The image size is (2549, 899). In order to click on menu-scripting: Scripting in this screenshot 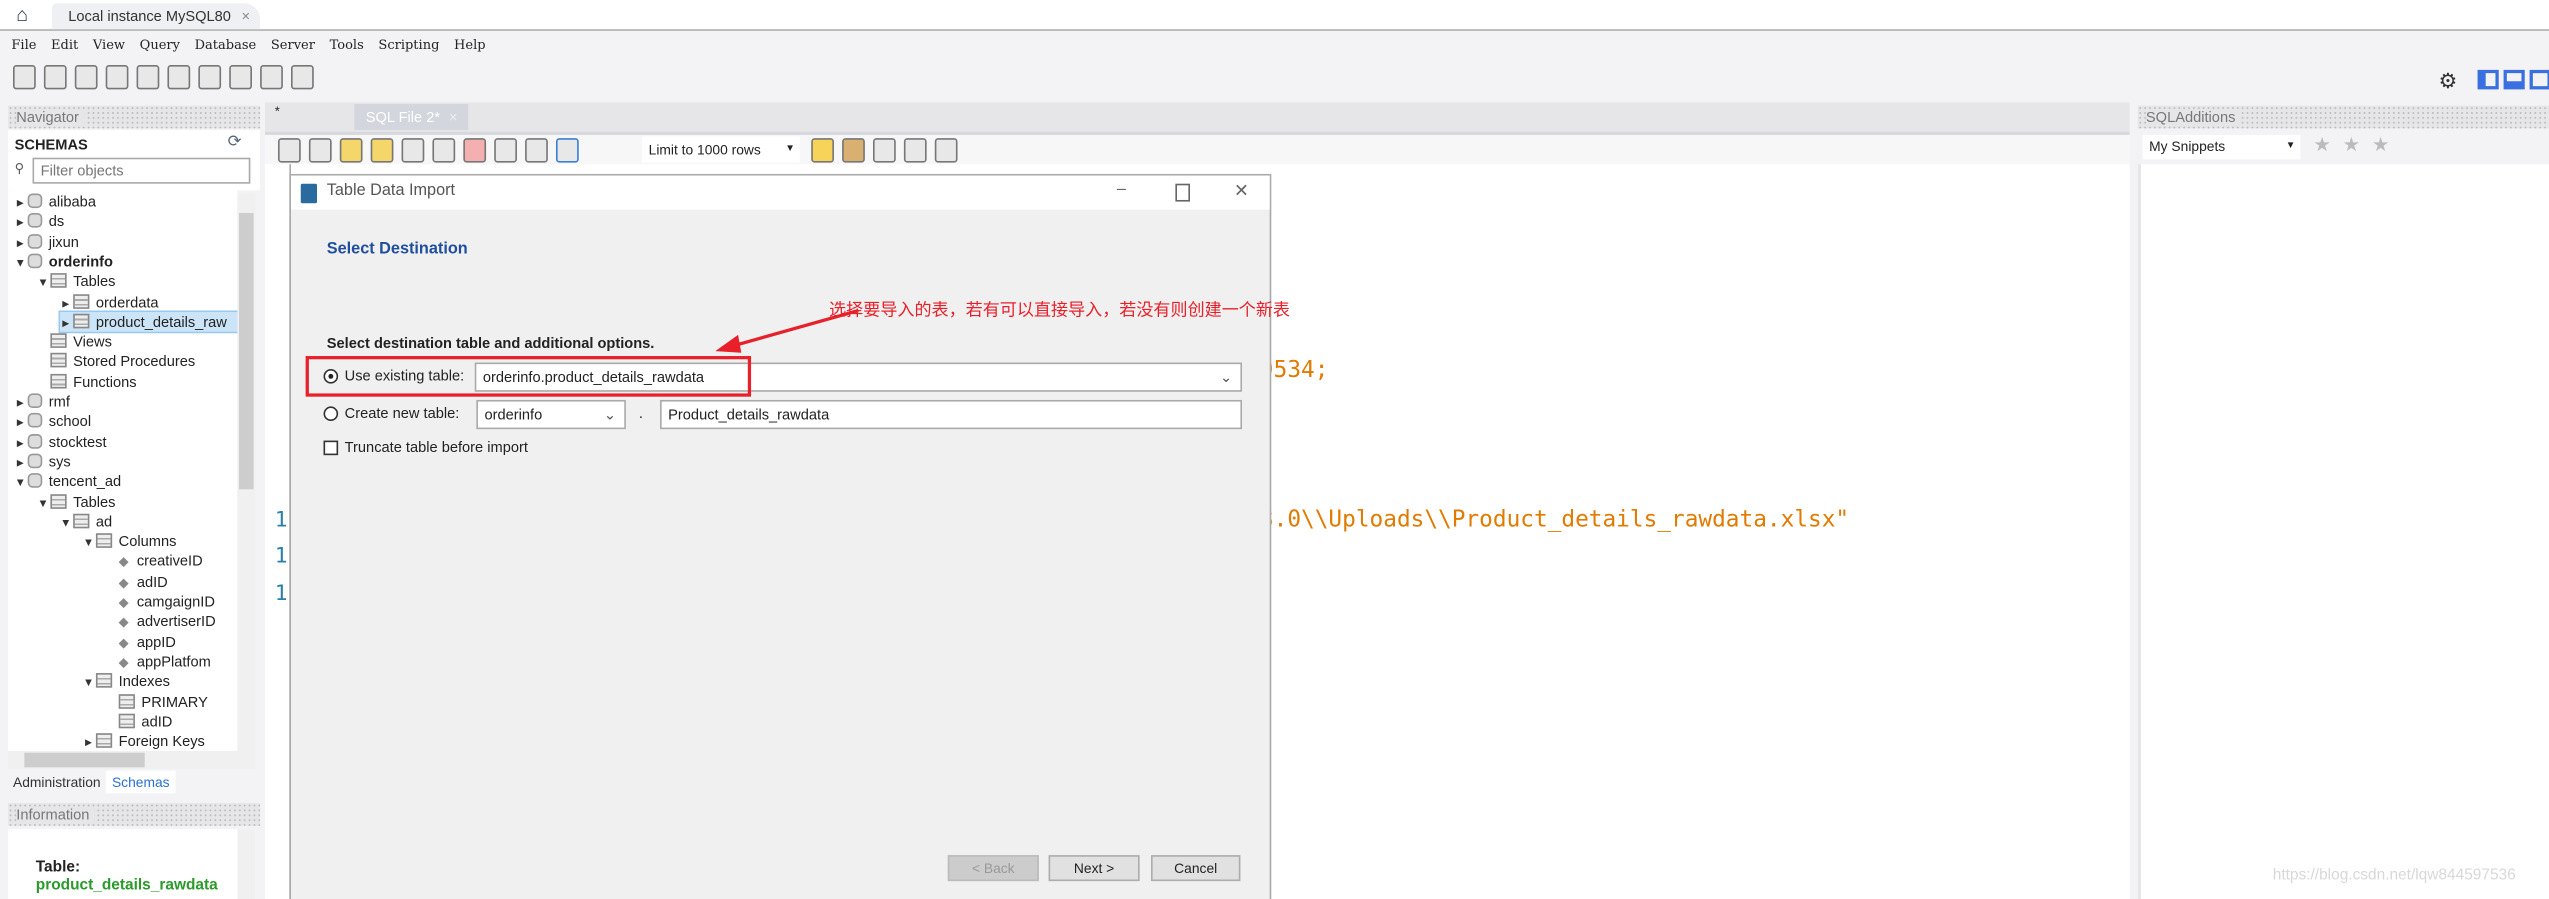, I will do `click(408, 44)`.